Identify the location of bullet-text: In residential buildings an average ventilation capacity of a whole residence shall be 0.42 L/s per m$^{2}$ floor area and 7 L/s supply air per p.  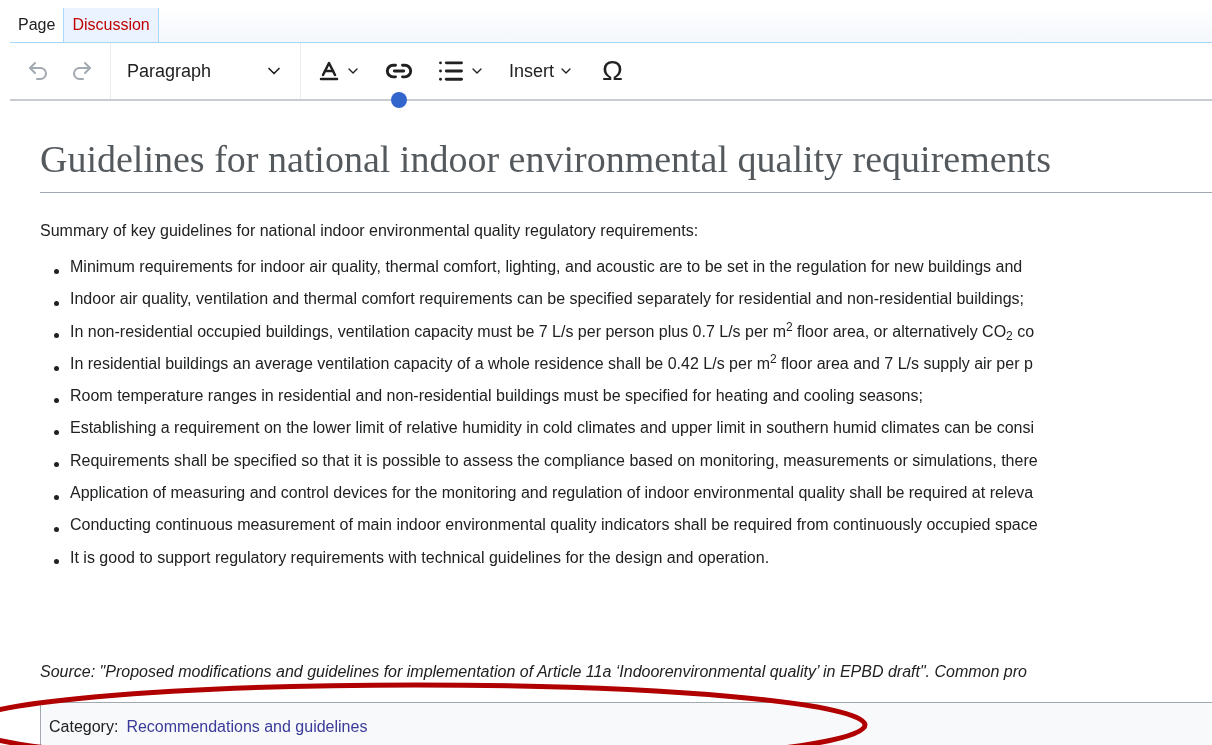
(551, 362).